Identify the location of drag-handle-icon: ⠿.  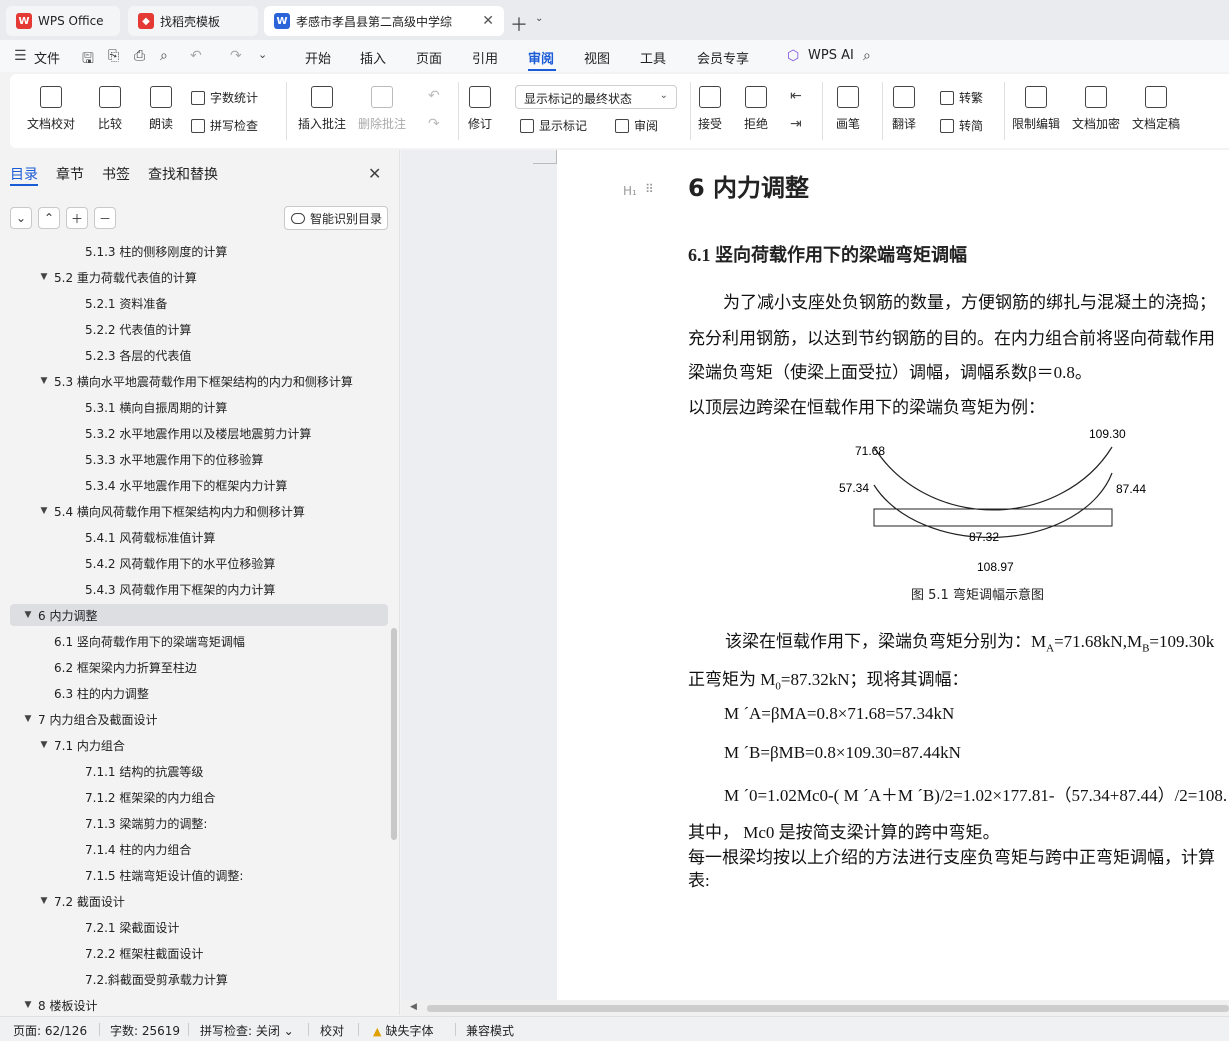
(649, 189).